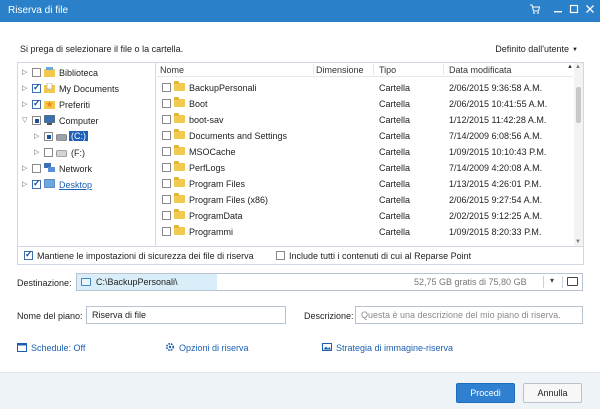 This screenshot has height=409, width=600. What do you see at coordinates (485, 393) in the screenshot?
I see `proceed-button: Procedi` at bounding box center [485, 393].